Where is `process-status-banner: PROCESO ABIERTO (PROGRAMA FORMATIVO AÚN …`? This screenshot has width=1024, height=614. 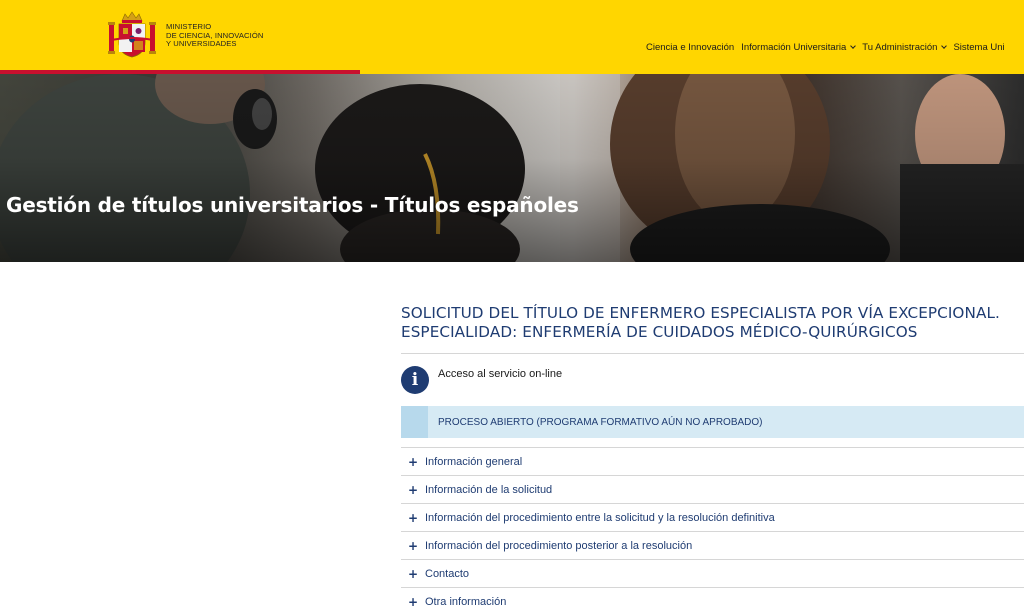 process-status-banner: PROCESO ABIERTO (PROGRAMA FORMATIVO AÚN … is located at coordinates (712, 422).